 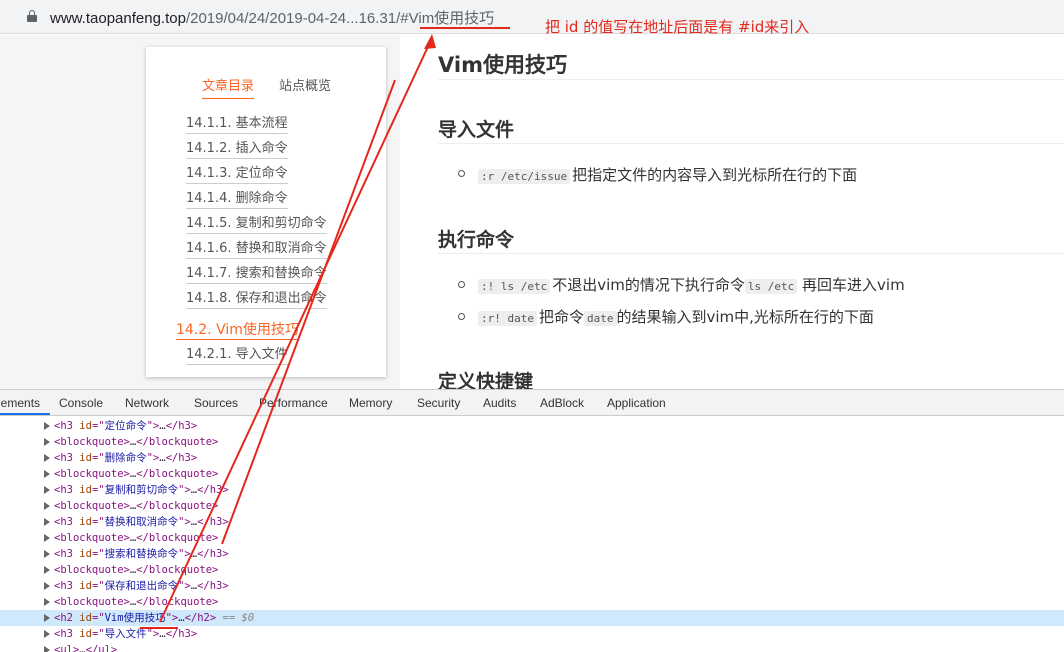 What do you see at coordinates (256, 274) in the screenshot?
I see `toc-item: 14.1.7. 搜索和替换命令` at bounding box center [256, 274].